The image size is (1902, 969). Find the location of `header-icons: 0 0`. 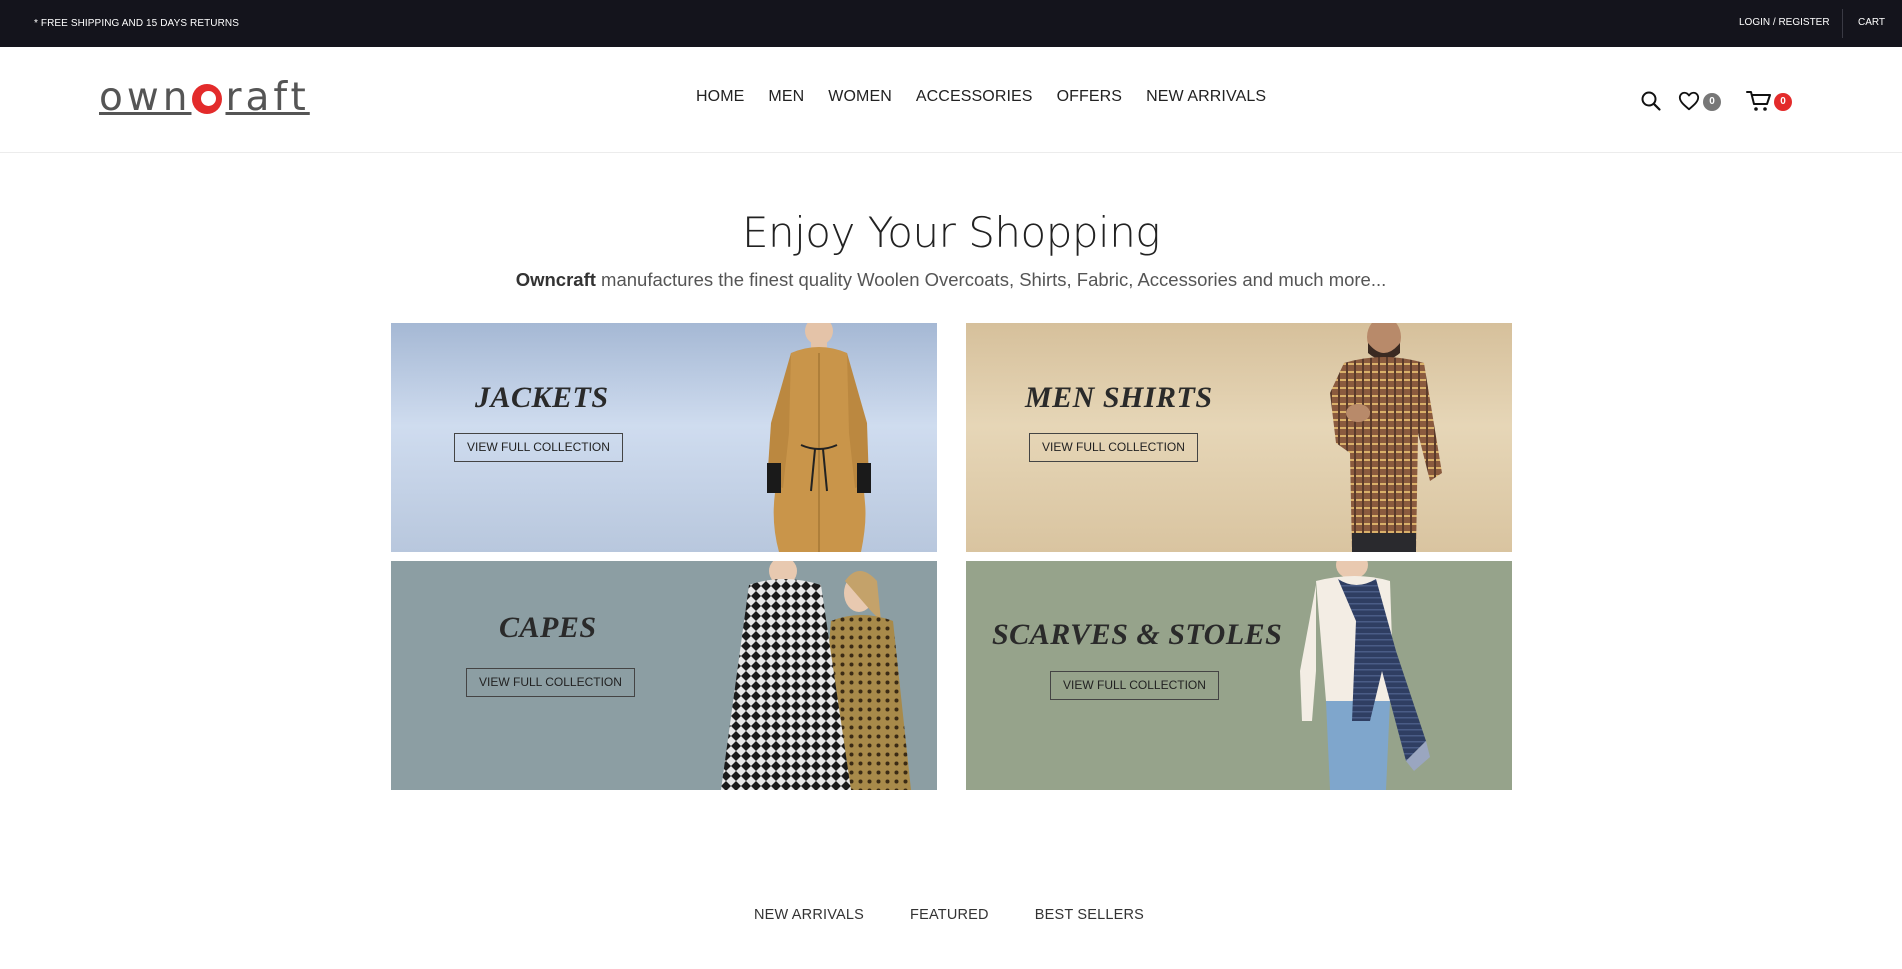

header-icons: 0 0 is located at coordinates (951, 105).